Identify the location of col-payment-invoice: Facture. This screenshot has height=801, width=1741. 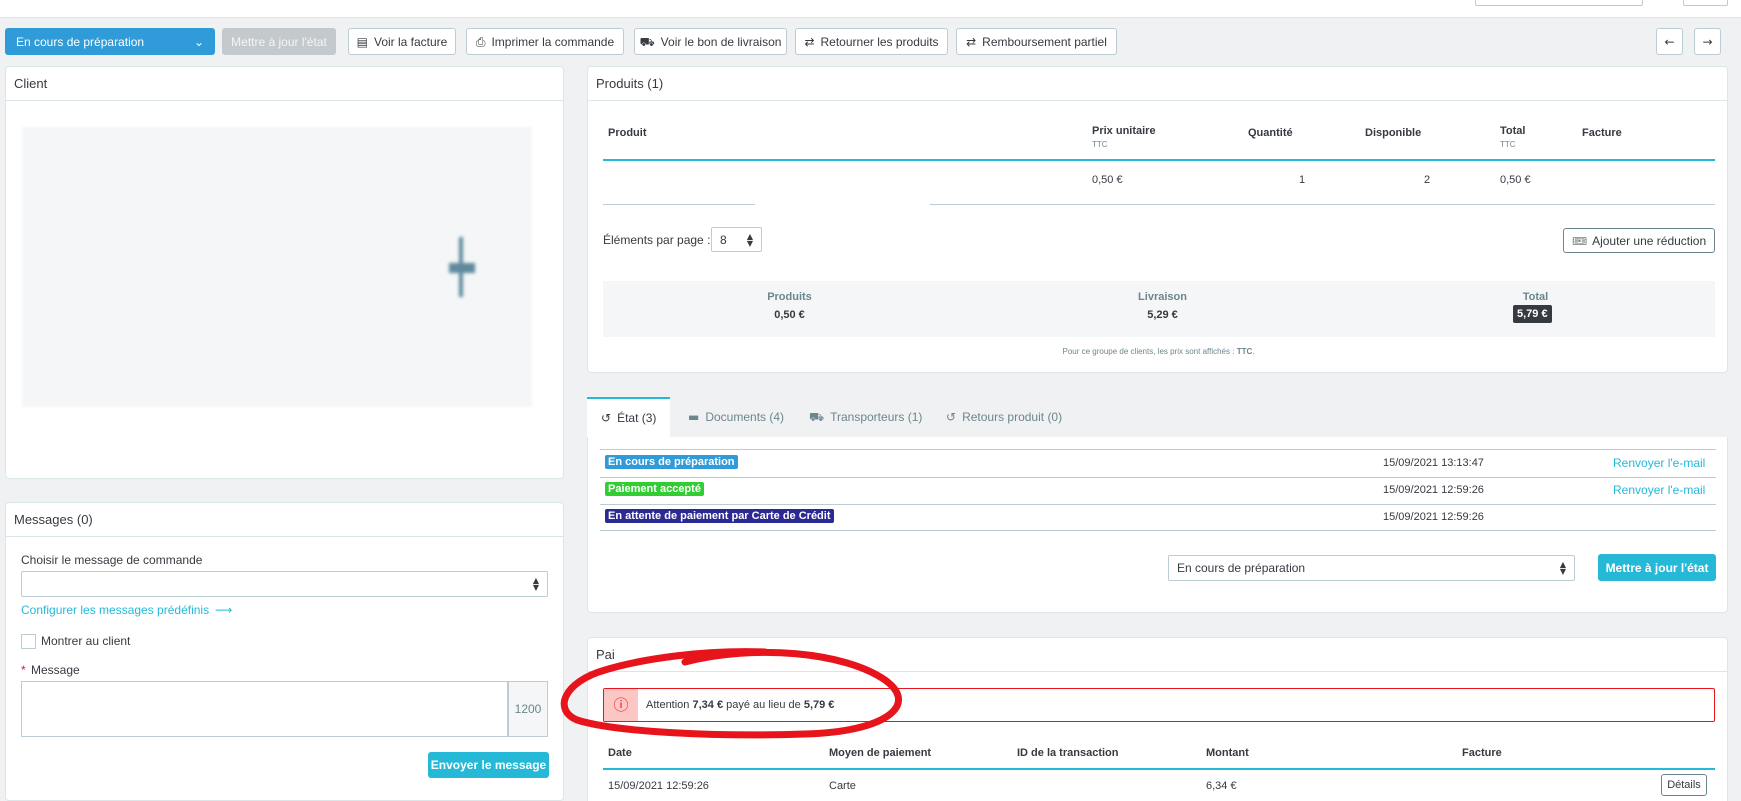
(1482, 753).